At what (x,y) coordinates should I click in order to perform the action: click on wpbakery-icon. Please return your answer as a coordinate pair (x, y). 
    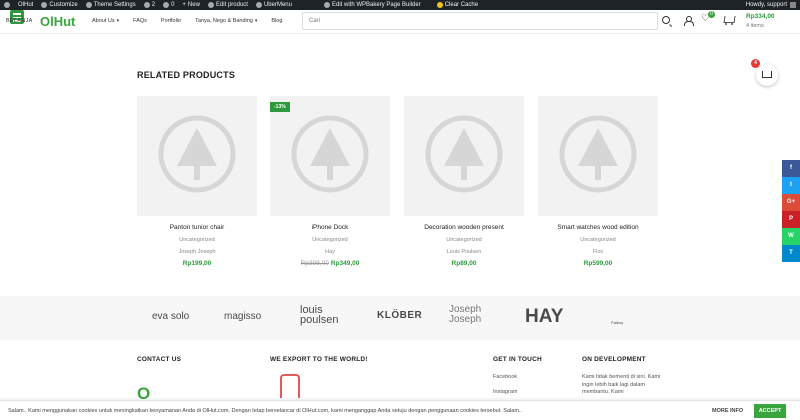
    Looking at the image, I should click on (326, 5).